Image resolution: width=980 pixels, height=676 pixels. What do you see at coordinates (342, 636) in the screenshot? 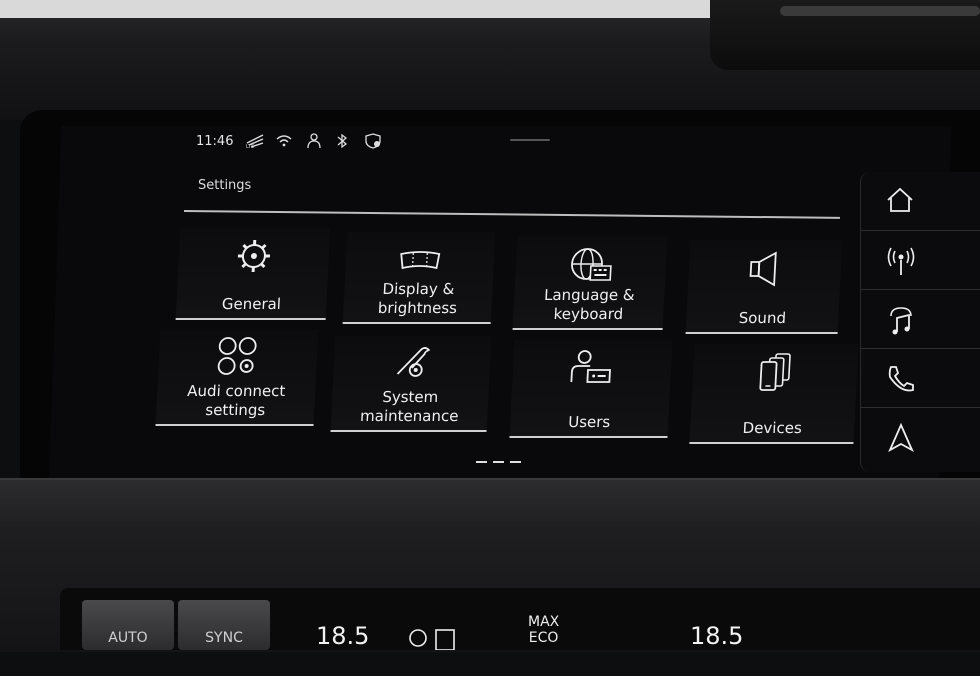
I see `temperature-left: 18.5` at bounding box center [342, 636].